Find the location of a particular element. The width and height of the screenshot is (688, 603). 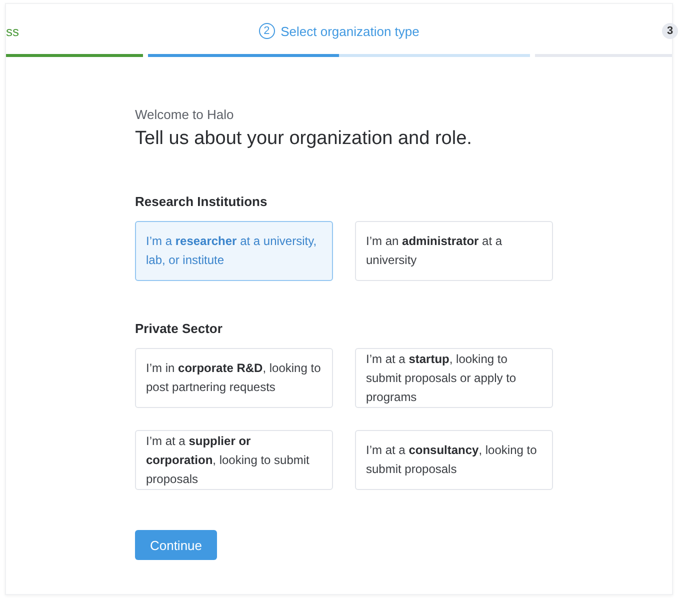

organization-option: I’m a researcher at a university, lab, or institute is located at coordinates (234, 251).